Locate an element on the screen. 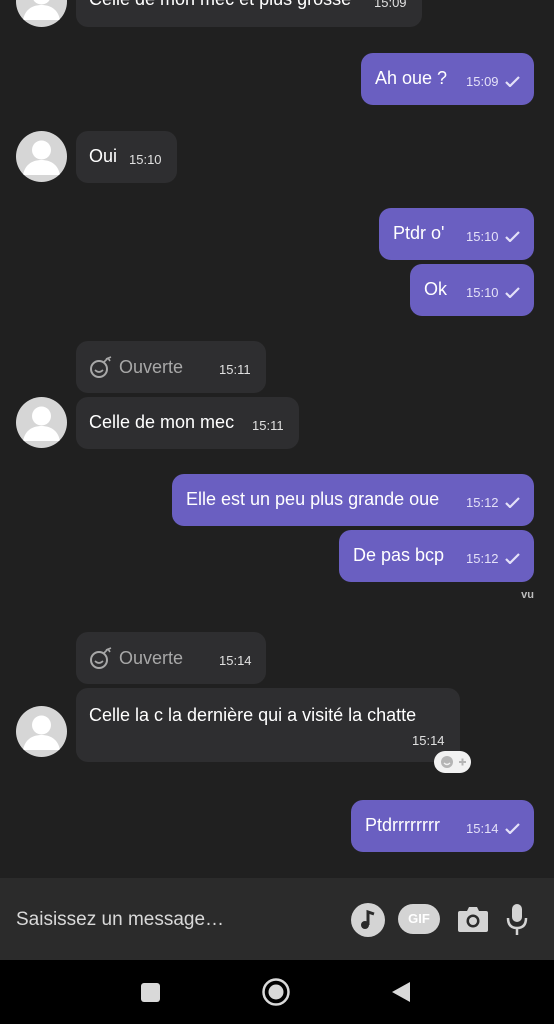 This screenshot has height=1024, width=554. message-bubble-outgoing: Ah oue ? 15:09 is located at coordinates (447, 79).